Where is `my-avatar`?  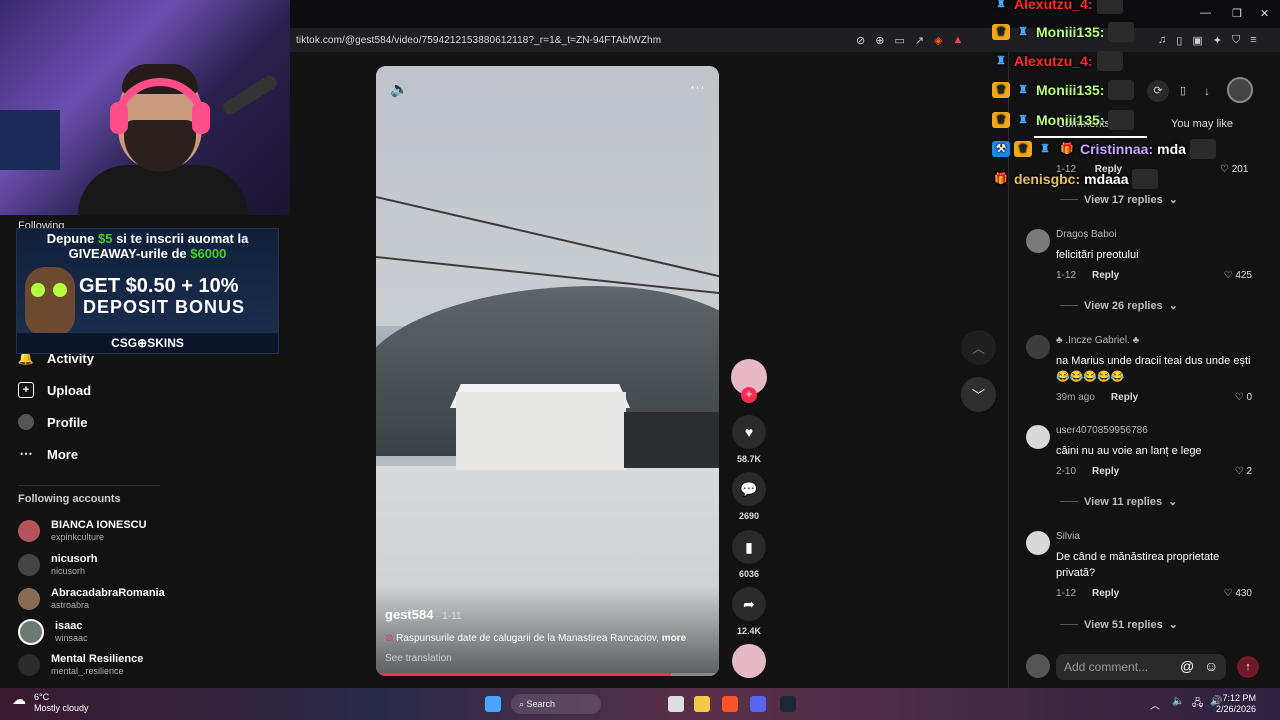
my-avatar is located at coordinates (1038, 666).